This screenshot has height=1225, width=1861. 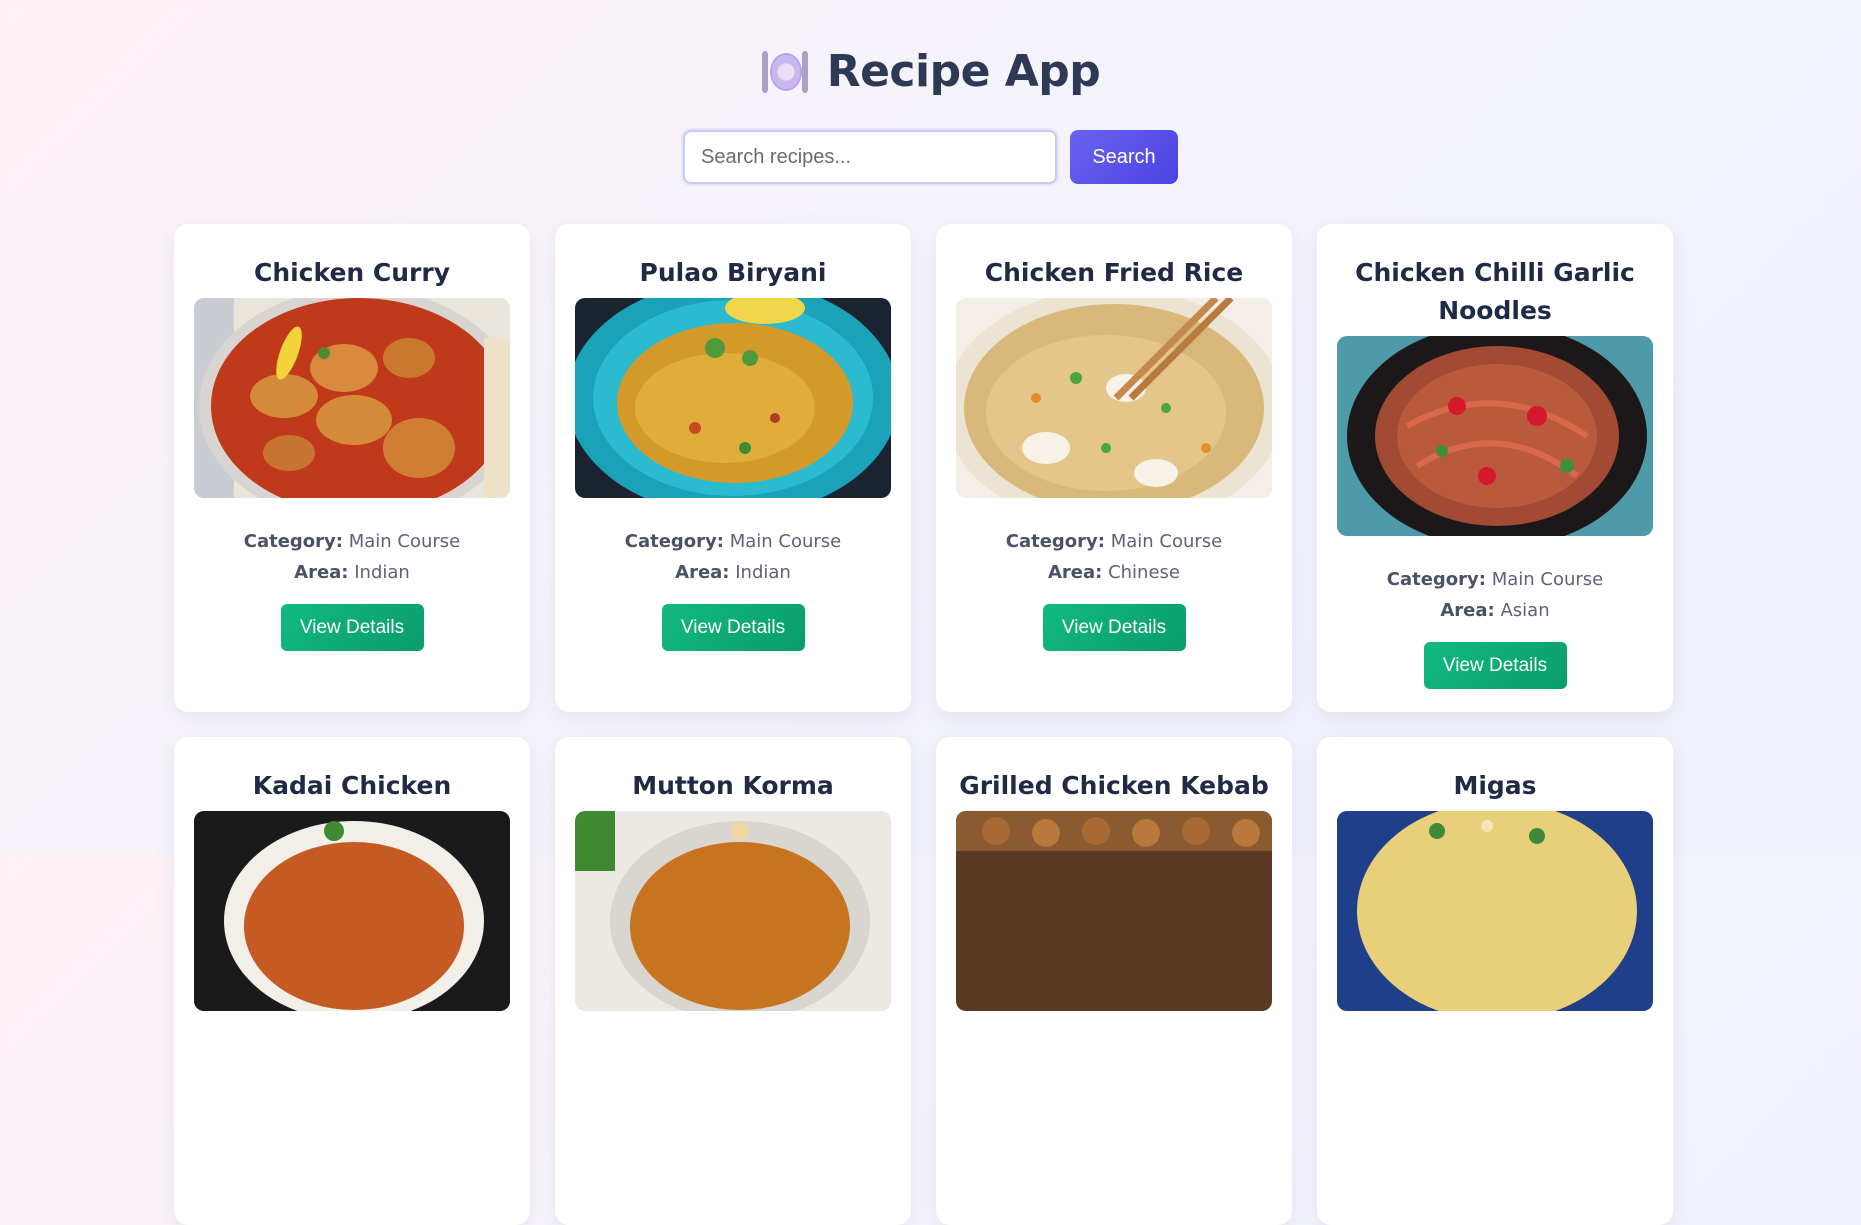 I want to click on recipe-title: Chicken Chilli Garlic Noodles, so click(x=1495, y=291).